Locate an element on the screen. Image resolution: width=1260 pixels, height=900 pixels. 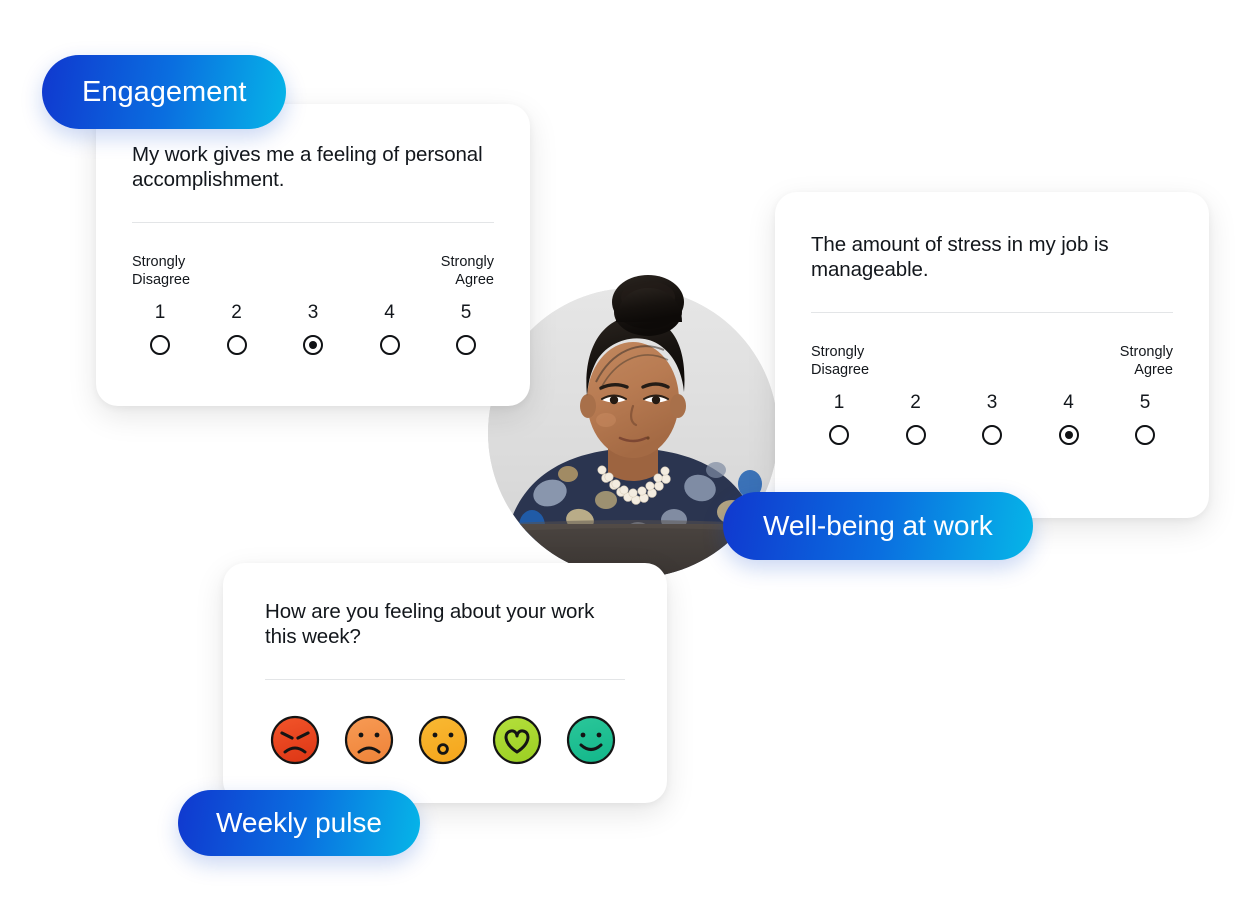
badge-engagement: Engagement is located at coordinates (164, 92).